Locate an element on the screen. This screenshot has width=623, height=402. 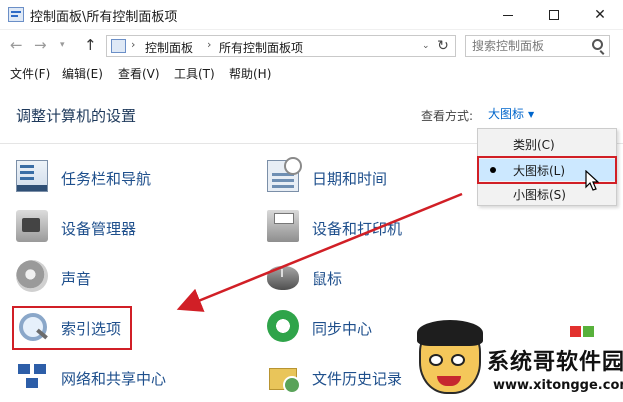
windows-logo-icon is located at coordinates (582, 332).